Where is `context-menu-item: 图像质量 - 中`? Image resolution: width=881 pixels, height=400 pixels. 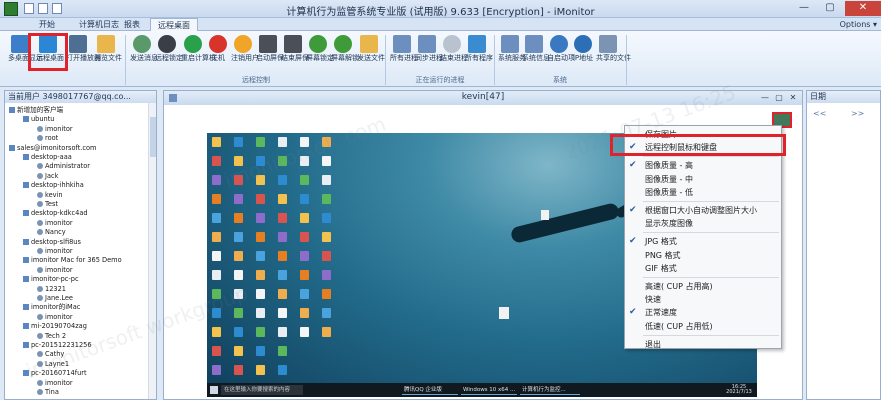
context-menu-item: 图像质量 - 中 is located at coordinates (703, 179).